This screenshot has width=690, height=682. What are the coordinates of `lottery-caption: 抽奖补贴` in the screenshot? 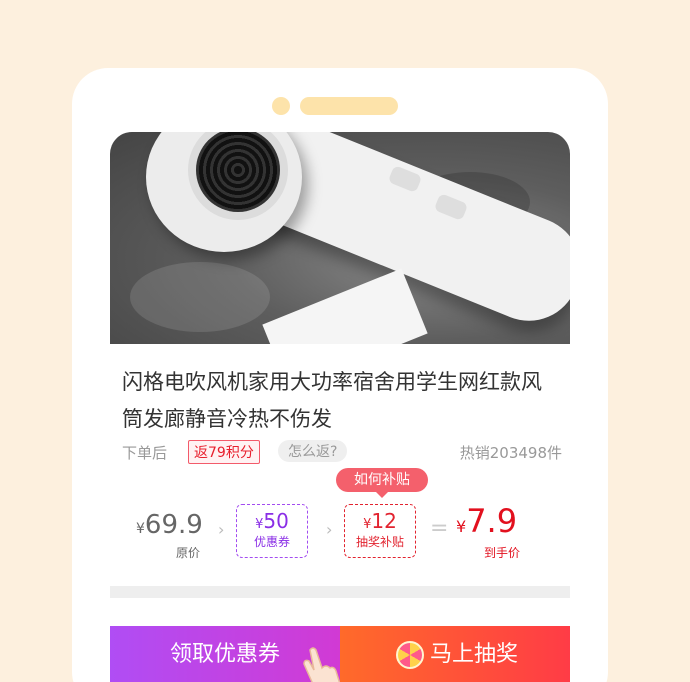 It's located at (379, 542).